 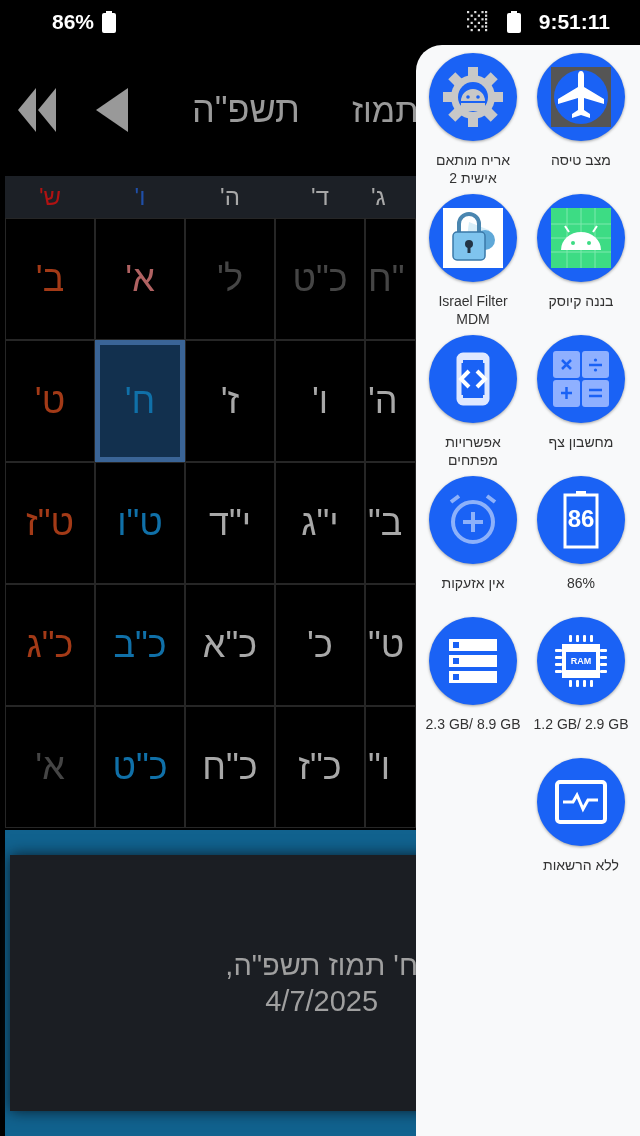 What do you see at coordinates (320, 645) in the screenshot?
I see `day-cell: כ'` at bounding box center [320, 645].